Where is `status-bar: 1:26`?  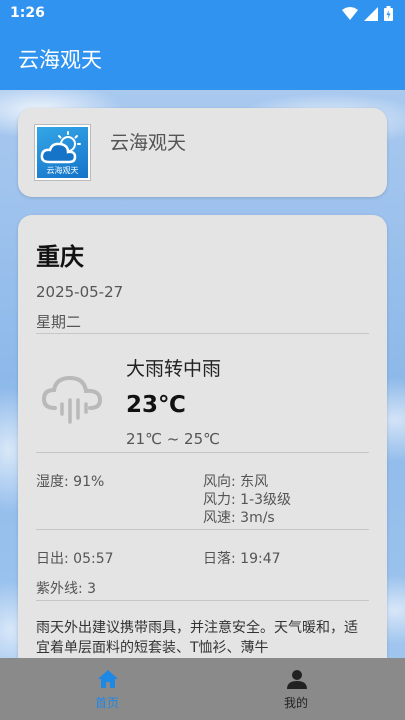
status-bar: 1:26 is located at coordinates (202, 14).